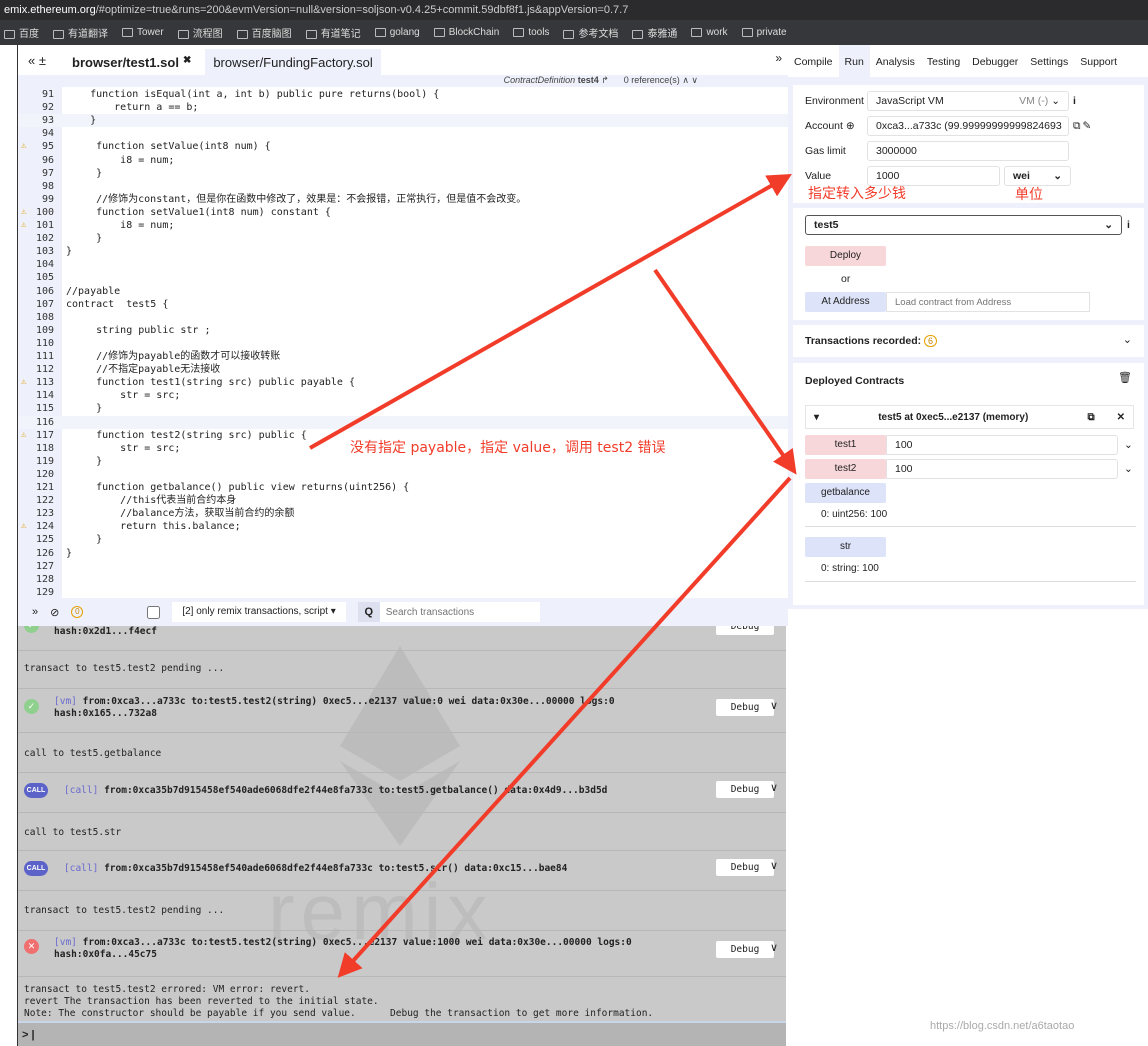 The width and height of the screenshot is (1148, 1046). Describe the element at coordinates (333, 32) in the screenshot. I see `bookmark-item: 有道笔记` at that location.